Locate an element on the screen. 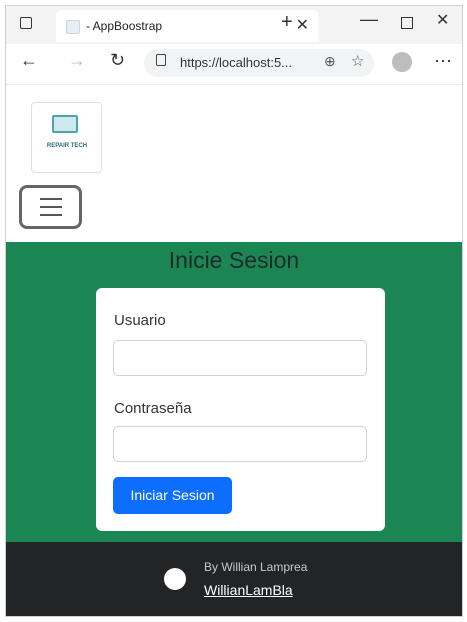 The width and height of the screenshot is (467, 622). back-arrow-icon: ← is located at coordinates (29, 60).